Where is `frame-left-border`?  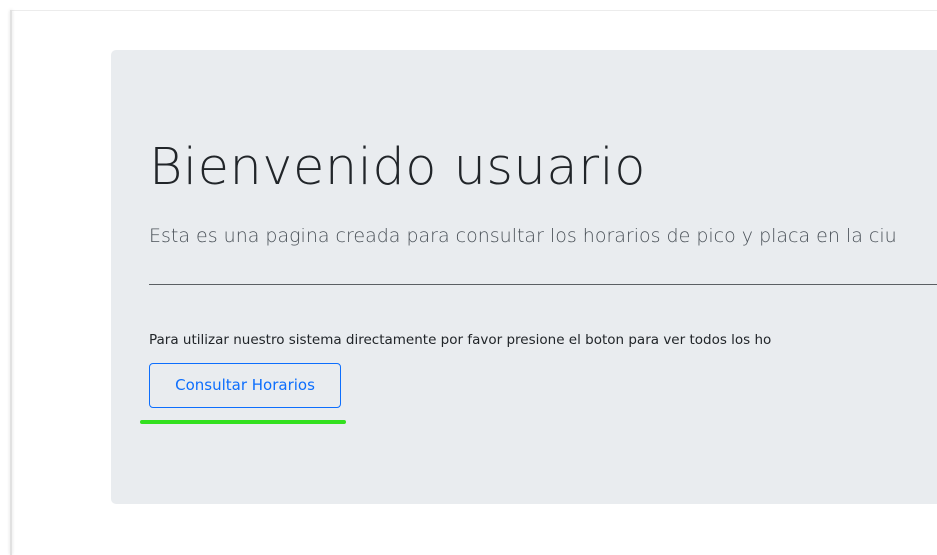 frame-left-border is located at coordinates (11, 282).